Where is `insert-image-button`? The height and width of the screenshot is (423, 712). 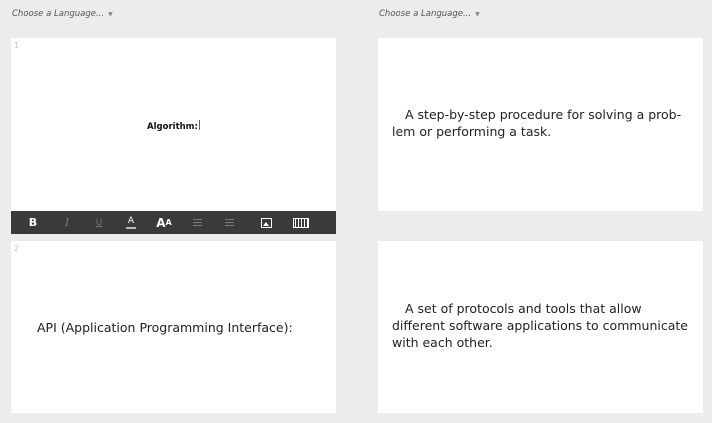
insert-image-button is located at coordinates (266, 222).